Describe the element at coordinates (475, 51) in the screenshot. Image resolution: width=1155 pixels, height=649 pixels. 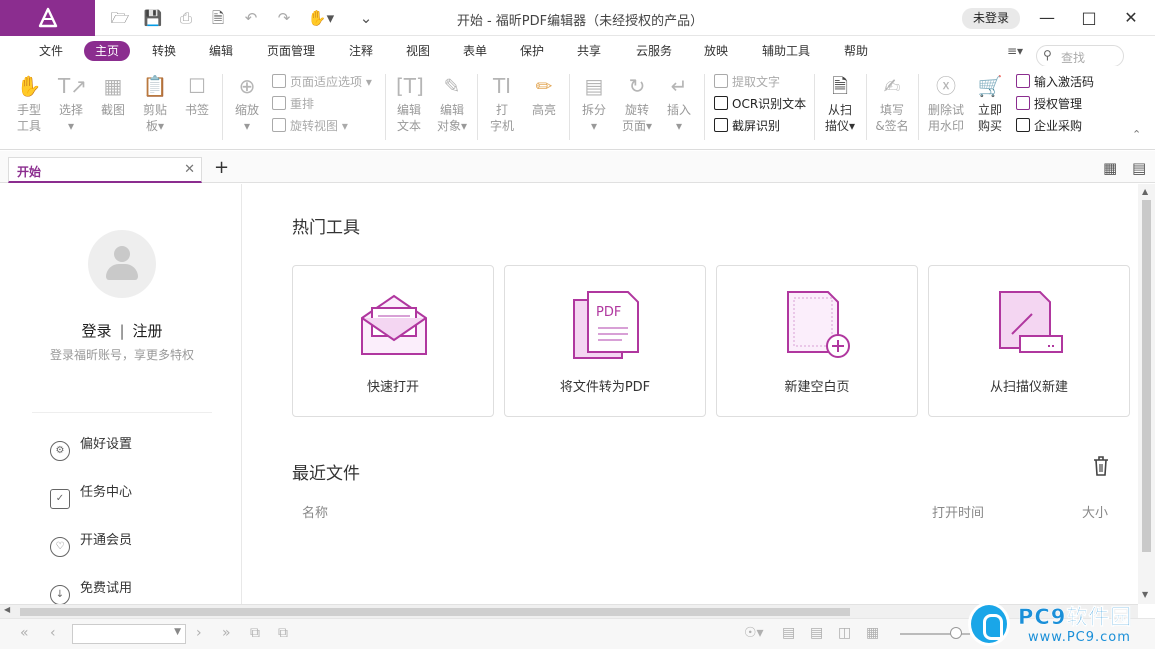
I see `menu-form: 表单` at that location.